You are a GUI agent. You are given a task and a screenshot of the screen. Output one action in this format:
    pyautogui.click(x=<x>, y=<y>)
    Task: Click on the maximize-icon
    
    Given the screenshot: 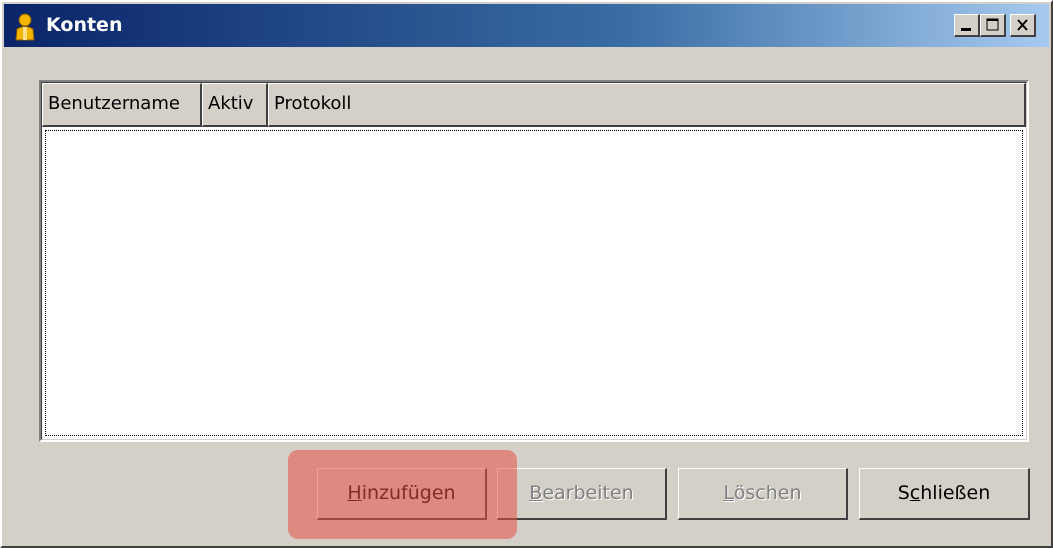 What is the action you would take?
    pyautogui.click(x=992, y=24)
    